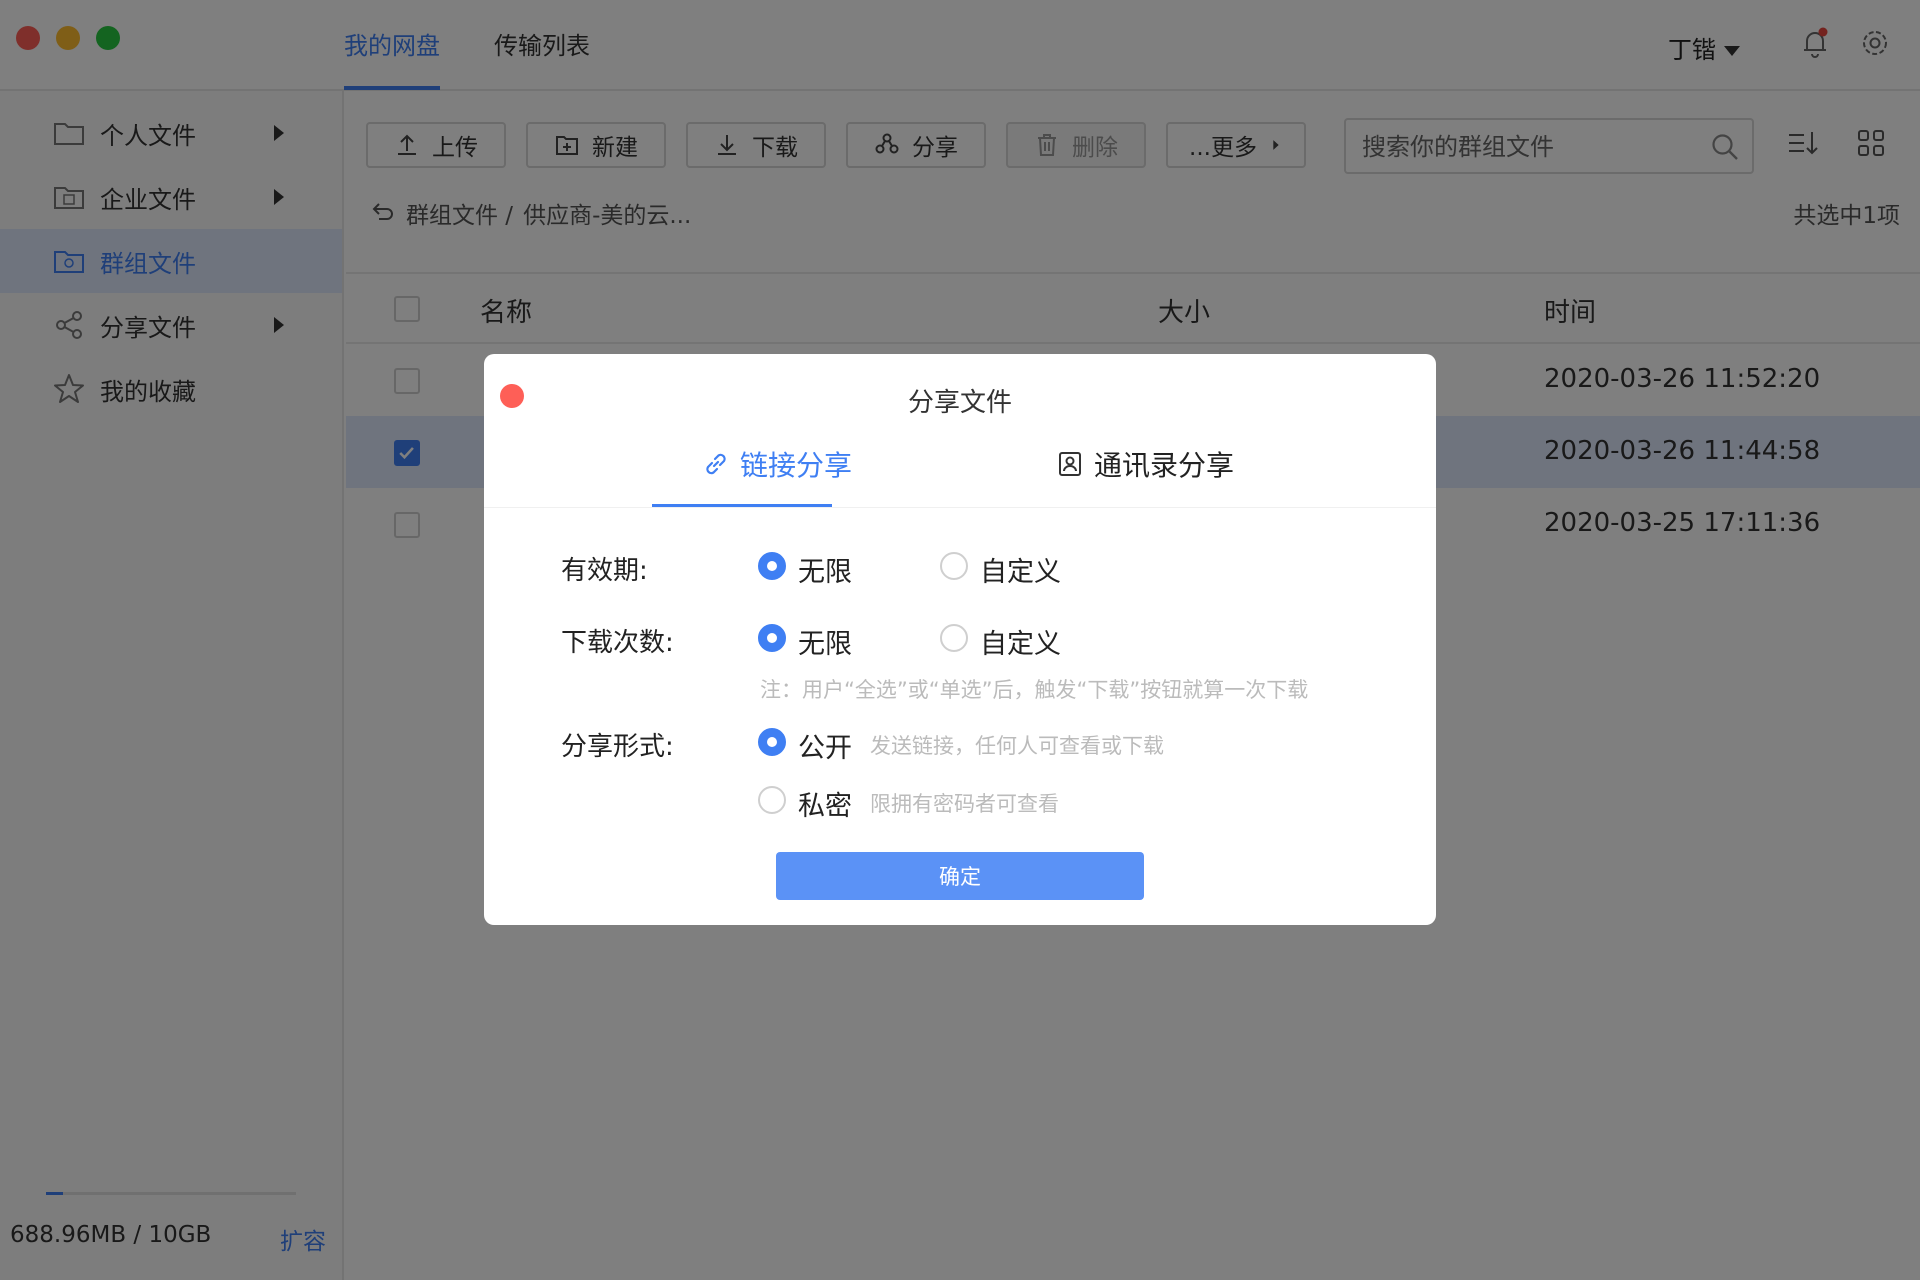 Image resolution: width=1920 pixels, height=1280 pixels. I want to click on link-icon, so click(716, 464).